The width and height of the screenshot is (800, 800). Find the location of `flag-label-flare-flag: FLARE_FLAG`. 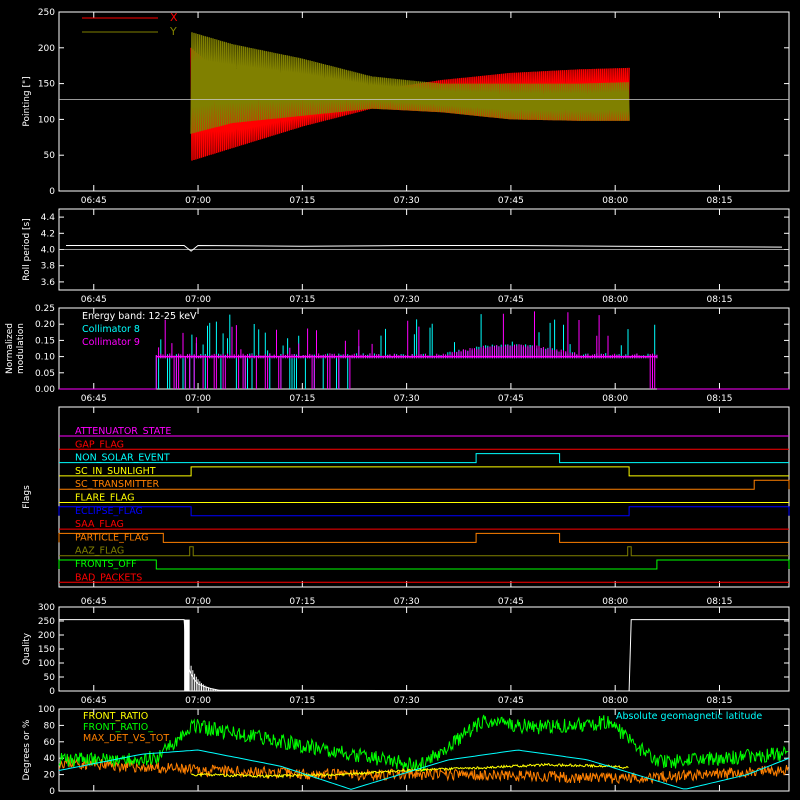

flag-label-flare-flag: FLARE_FLAG is located at coordinates (105, 498).